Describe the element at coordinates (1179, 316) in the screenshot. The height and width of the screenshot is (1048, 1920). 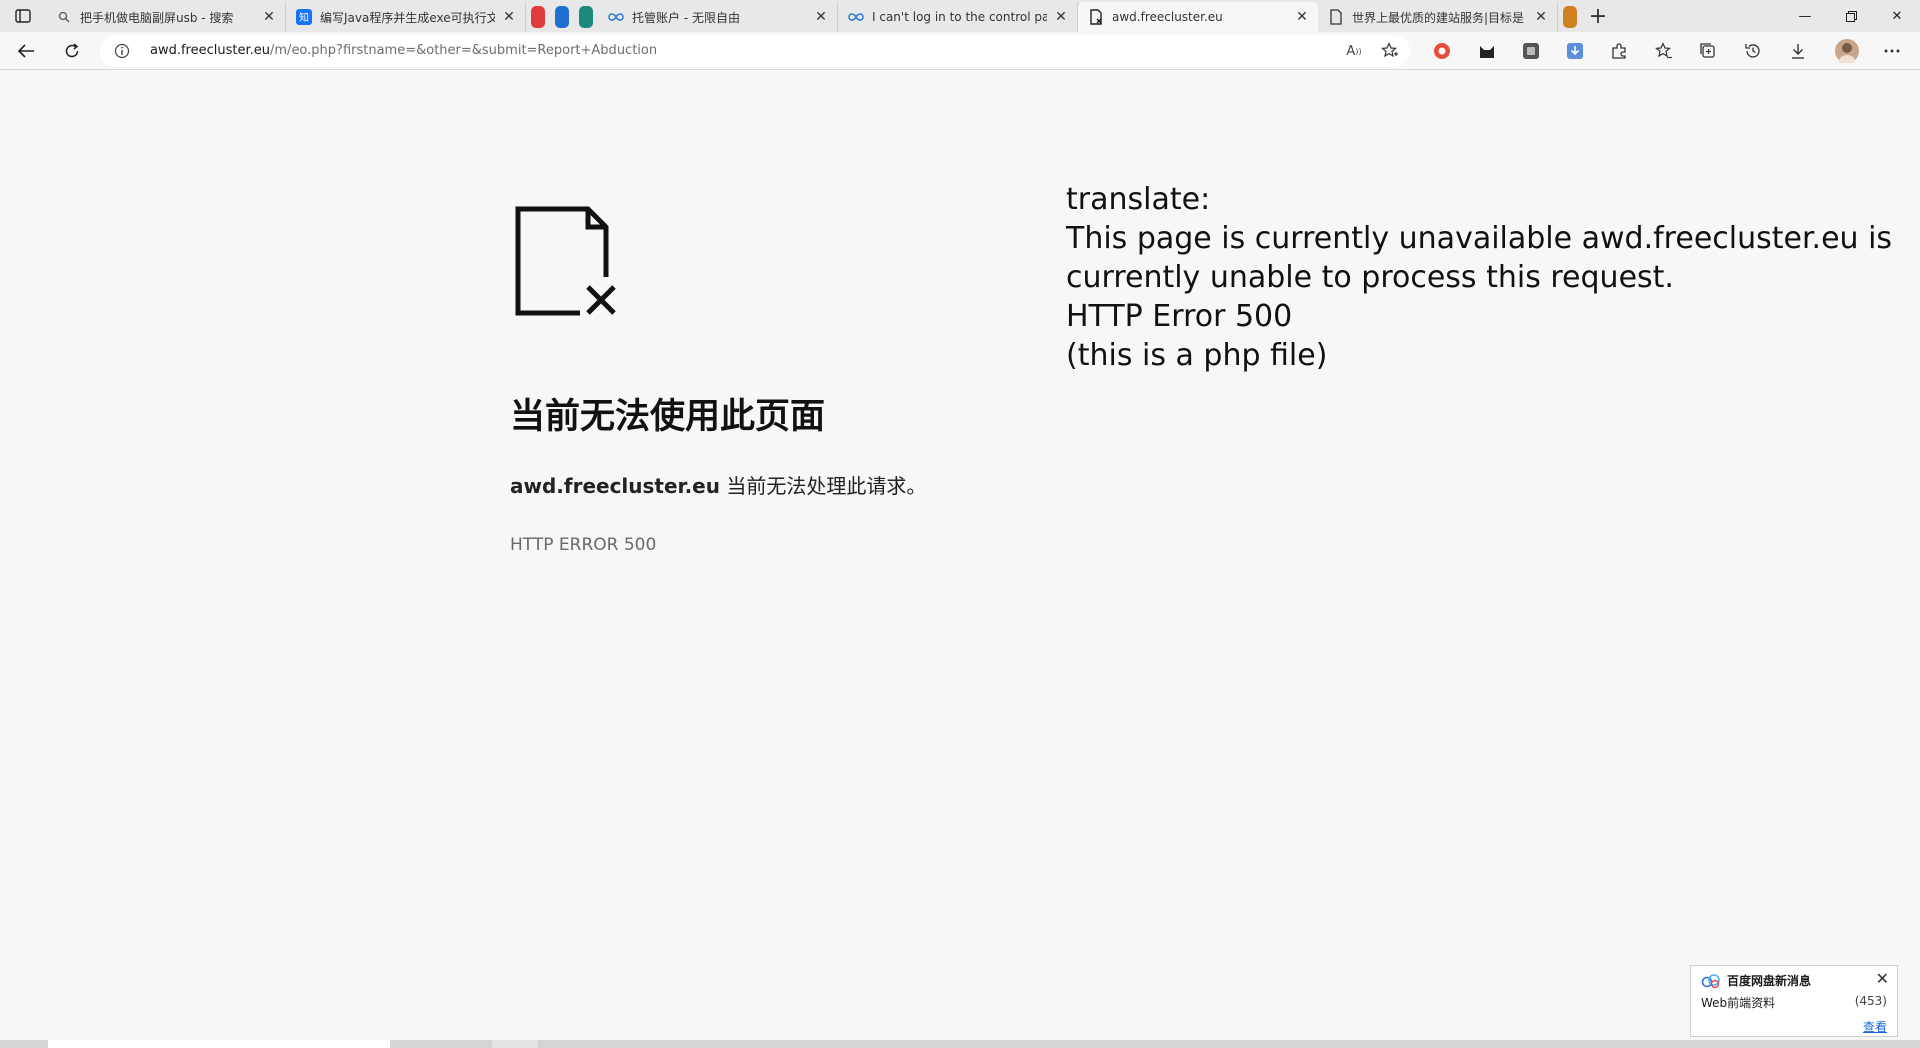
I see `translate-line: HTTP Error 500` at that location.